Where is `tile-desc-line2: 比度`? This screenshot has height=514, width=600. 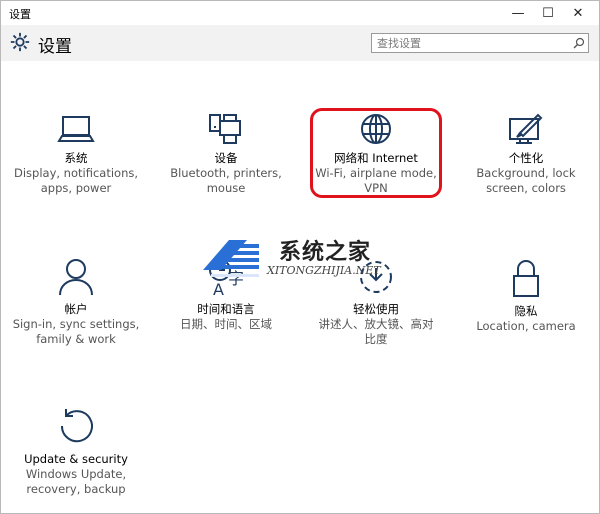 tile-desc-line2: 比度 is located at coordinates (376, 339).